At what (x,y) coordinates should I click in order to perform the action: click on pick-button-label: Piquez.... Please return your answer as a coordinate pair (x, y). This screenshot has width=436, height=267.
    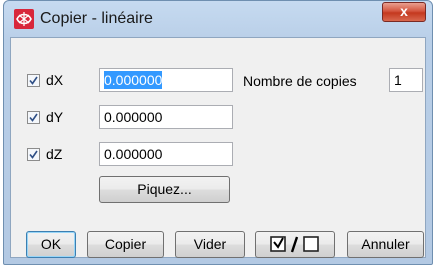
    Looking at the image, I should click on (164, 189).